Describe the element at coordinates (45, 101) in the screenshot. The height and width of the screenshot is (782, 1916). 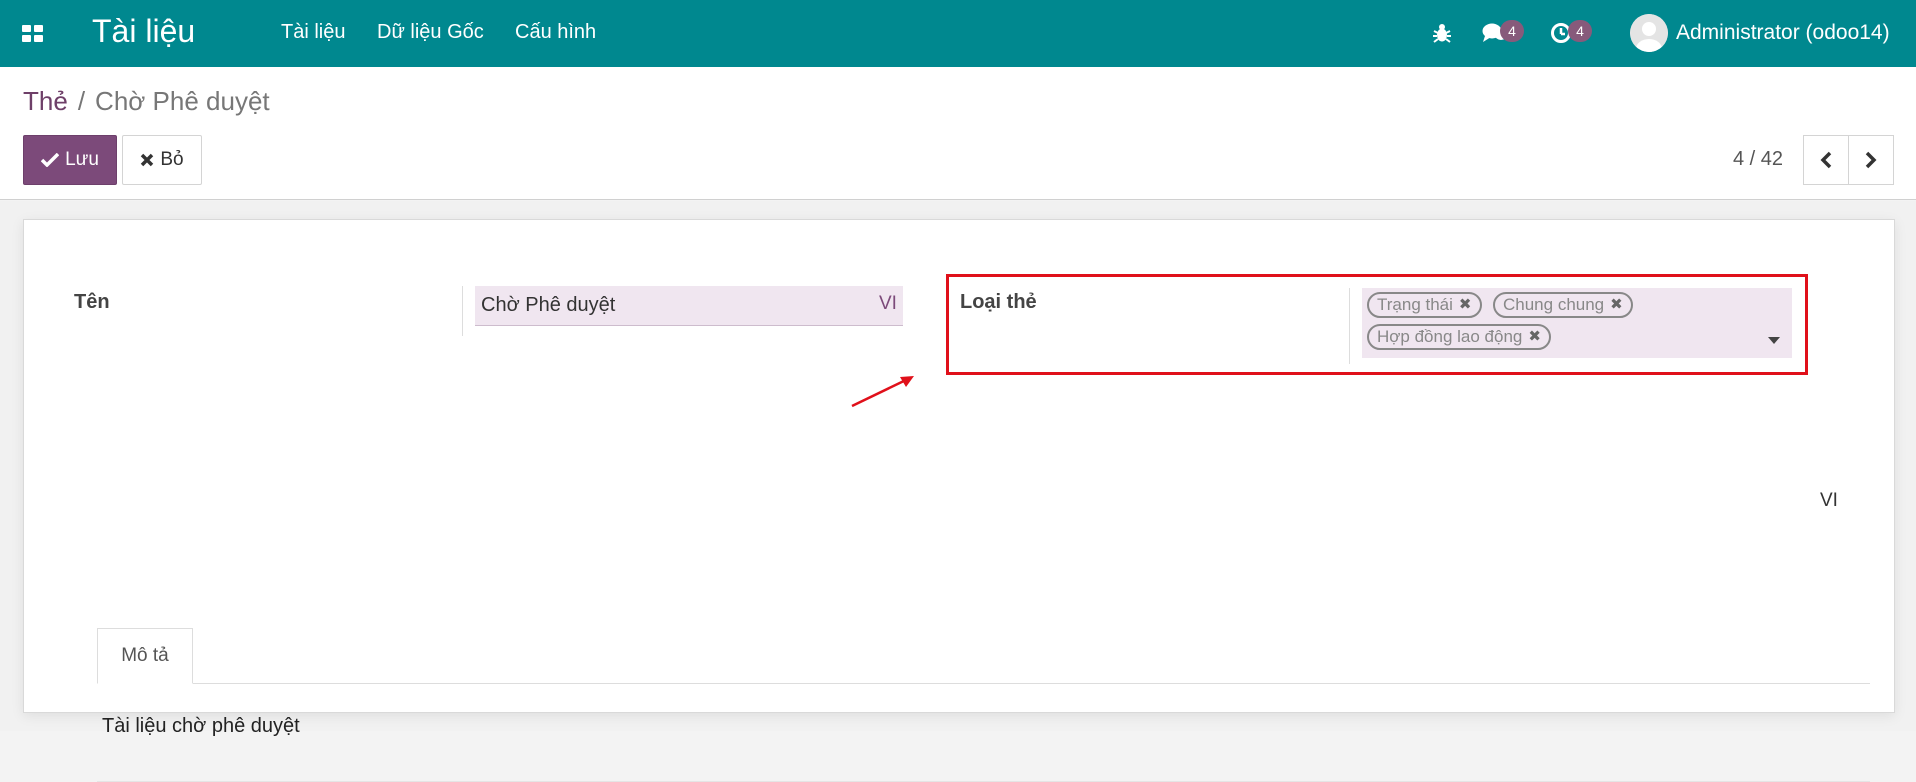
I see `breadcrumb-parent-link: Thẻ` at that location.